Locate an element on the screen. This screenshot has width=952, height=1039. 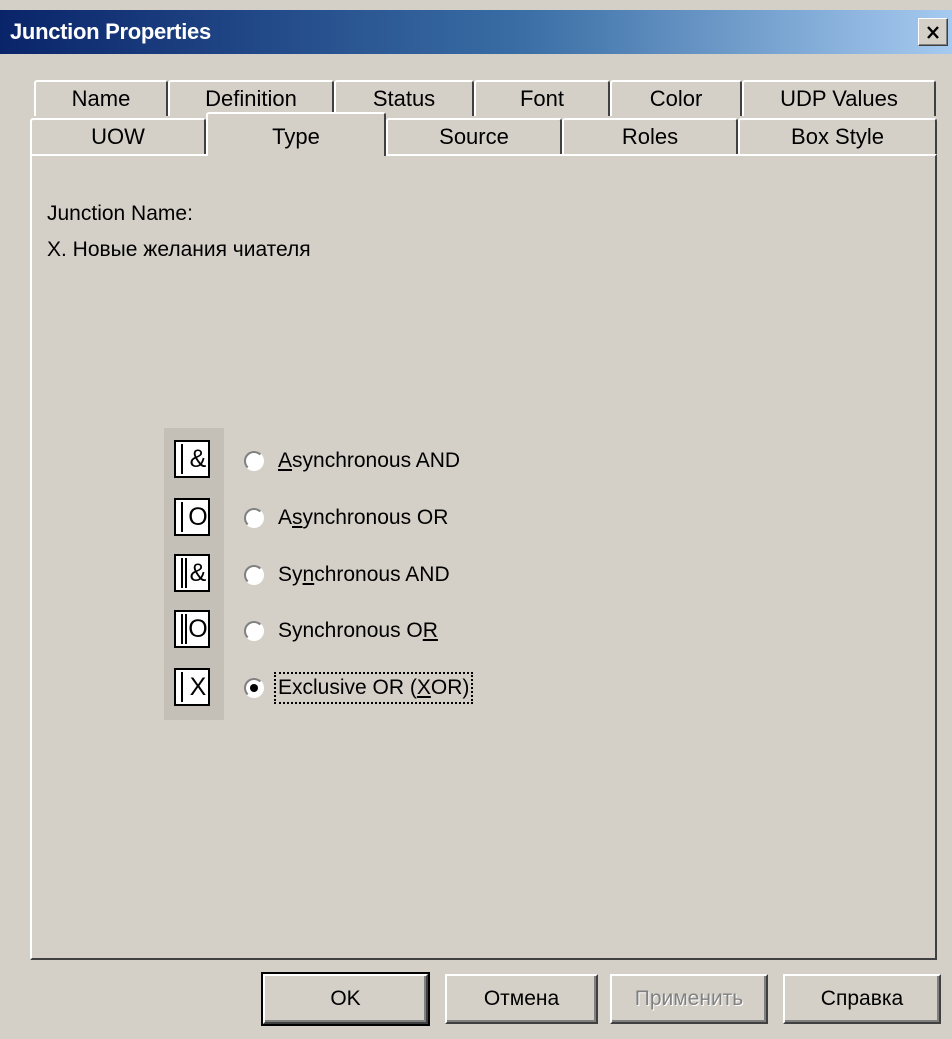
radio-button-checked is located at coordinates (254, 688).